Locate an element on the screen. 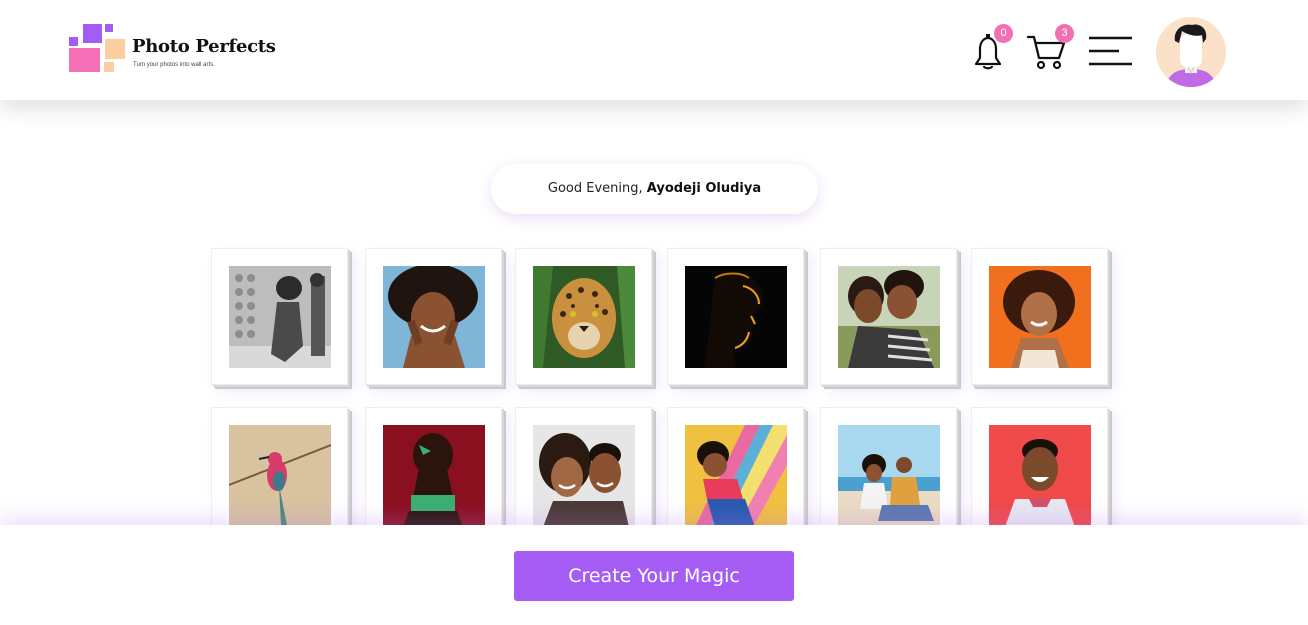 The width and height of the screenshot is (1308, 625). notifications-badge: 0 is located at coordinates (1003, 33).